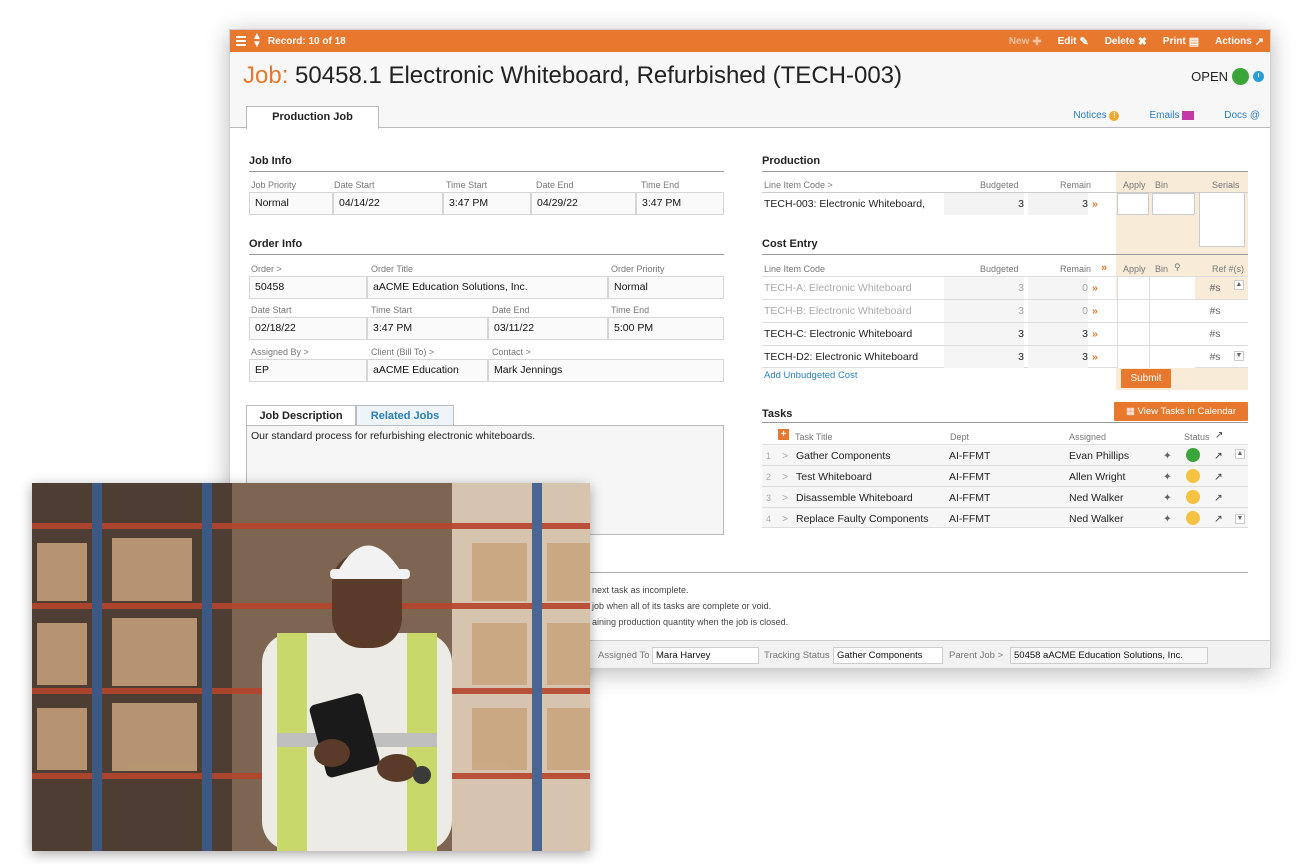 Image resolution: width=1304 pixels, height=864 pixels. Describe the element at coordinates (838, 288) in the screenshot. I see `cost-line-item: TECH-A: Electronic Whiteboard` at that location.